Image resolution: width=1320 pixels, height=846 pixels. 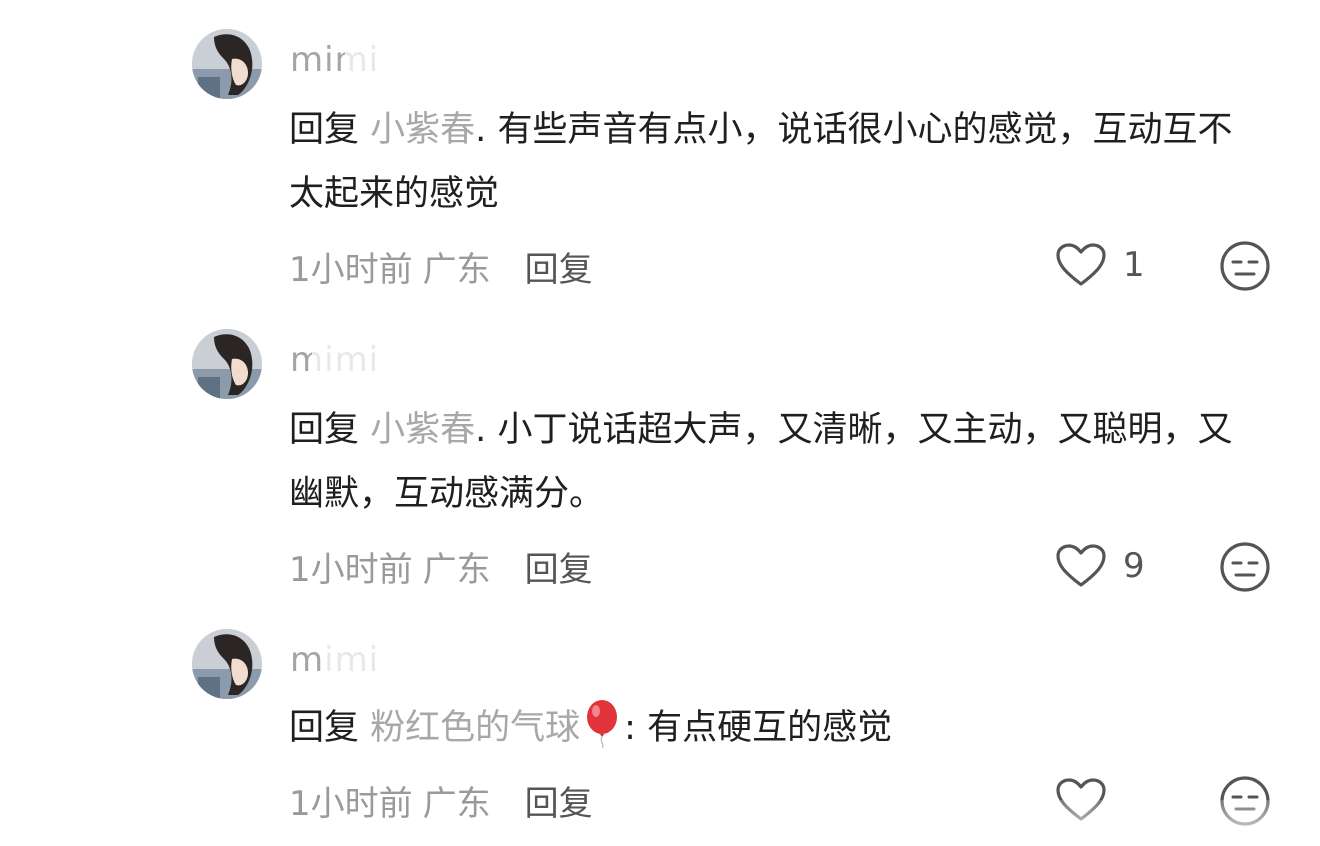 I want to click on comment-text: 回复 粉红色的气球 : 有点硬互的感觉, so click(x=769, y=728).